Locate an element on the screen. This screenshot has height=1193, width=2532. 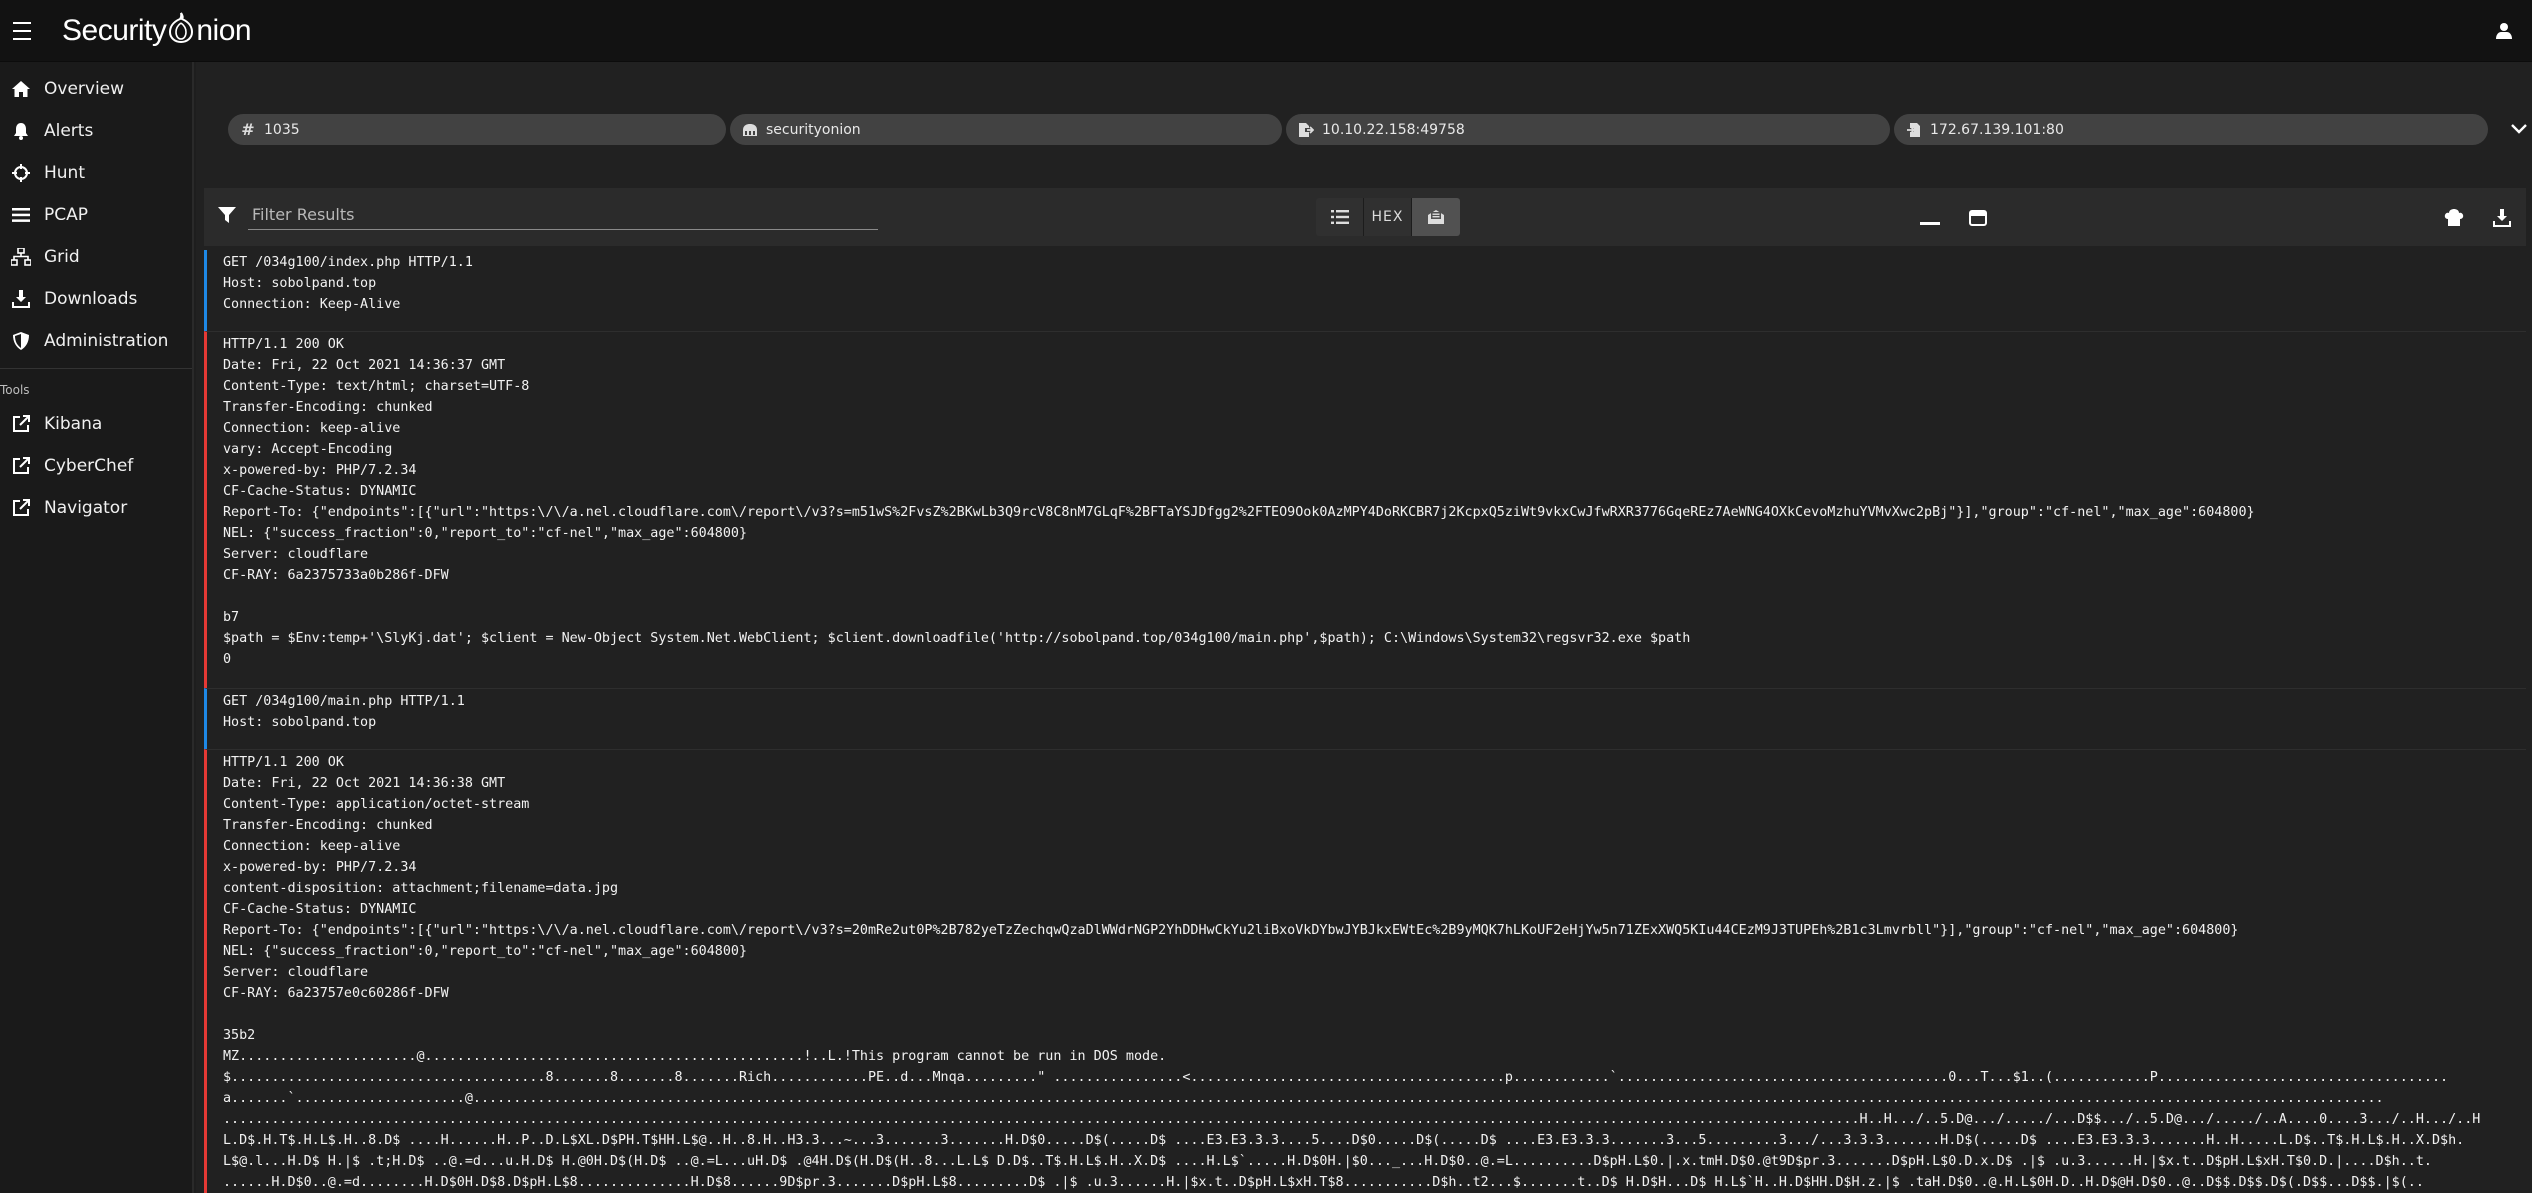
transcript-line: Content-Type: application/octet-stream is located at coordinates (376, 804).